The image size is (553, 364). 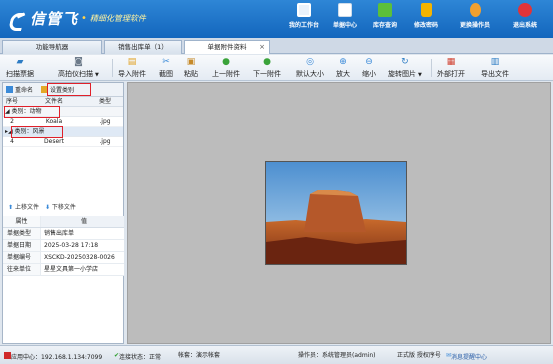 I want to click on toolbar-label: 扫描票据, so click(x=20, y=74).